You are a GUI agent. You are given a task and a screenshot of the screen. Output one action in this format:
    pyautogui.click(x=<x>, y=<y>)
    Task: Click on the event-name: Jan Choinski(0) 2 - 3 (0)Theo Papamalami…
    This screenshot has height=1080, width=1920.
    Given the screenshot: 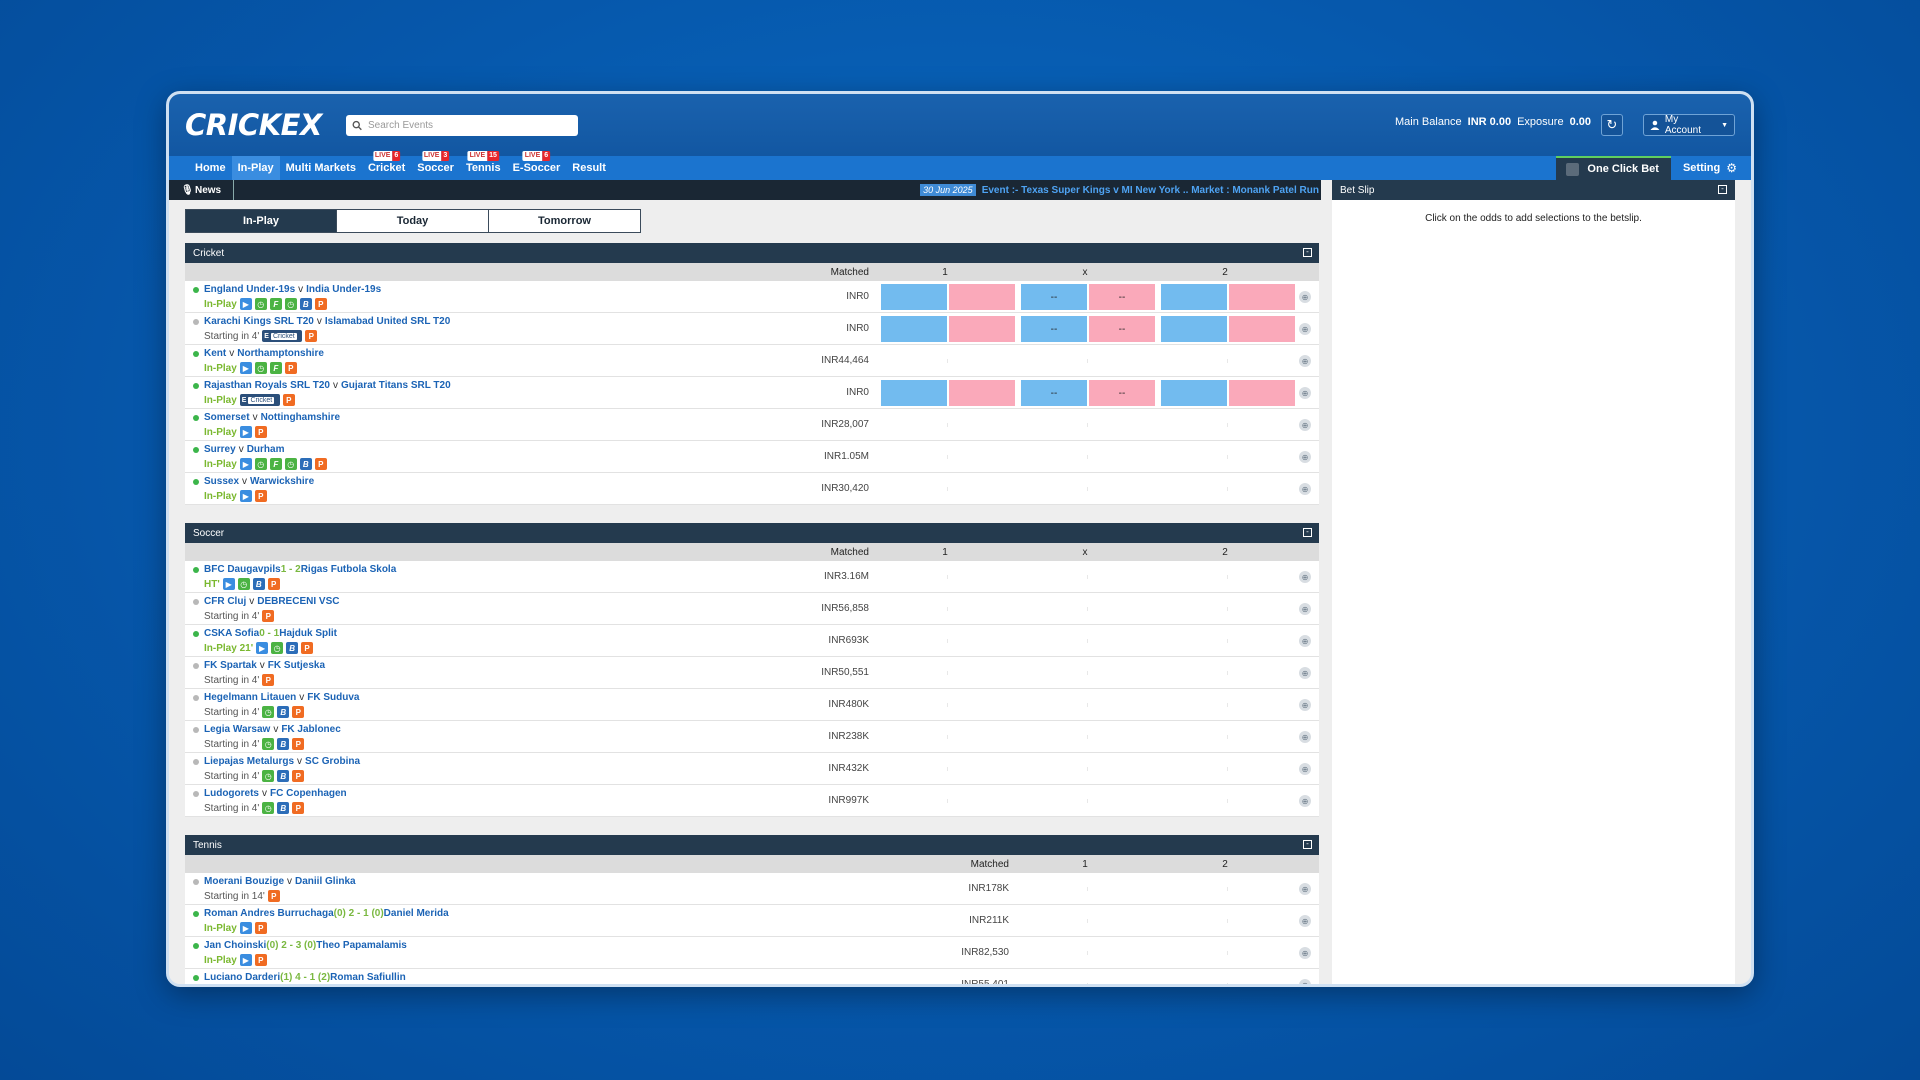 What is the action you would take?
    pyautogui.click(x=305, y=945)
    